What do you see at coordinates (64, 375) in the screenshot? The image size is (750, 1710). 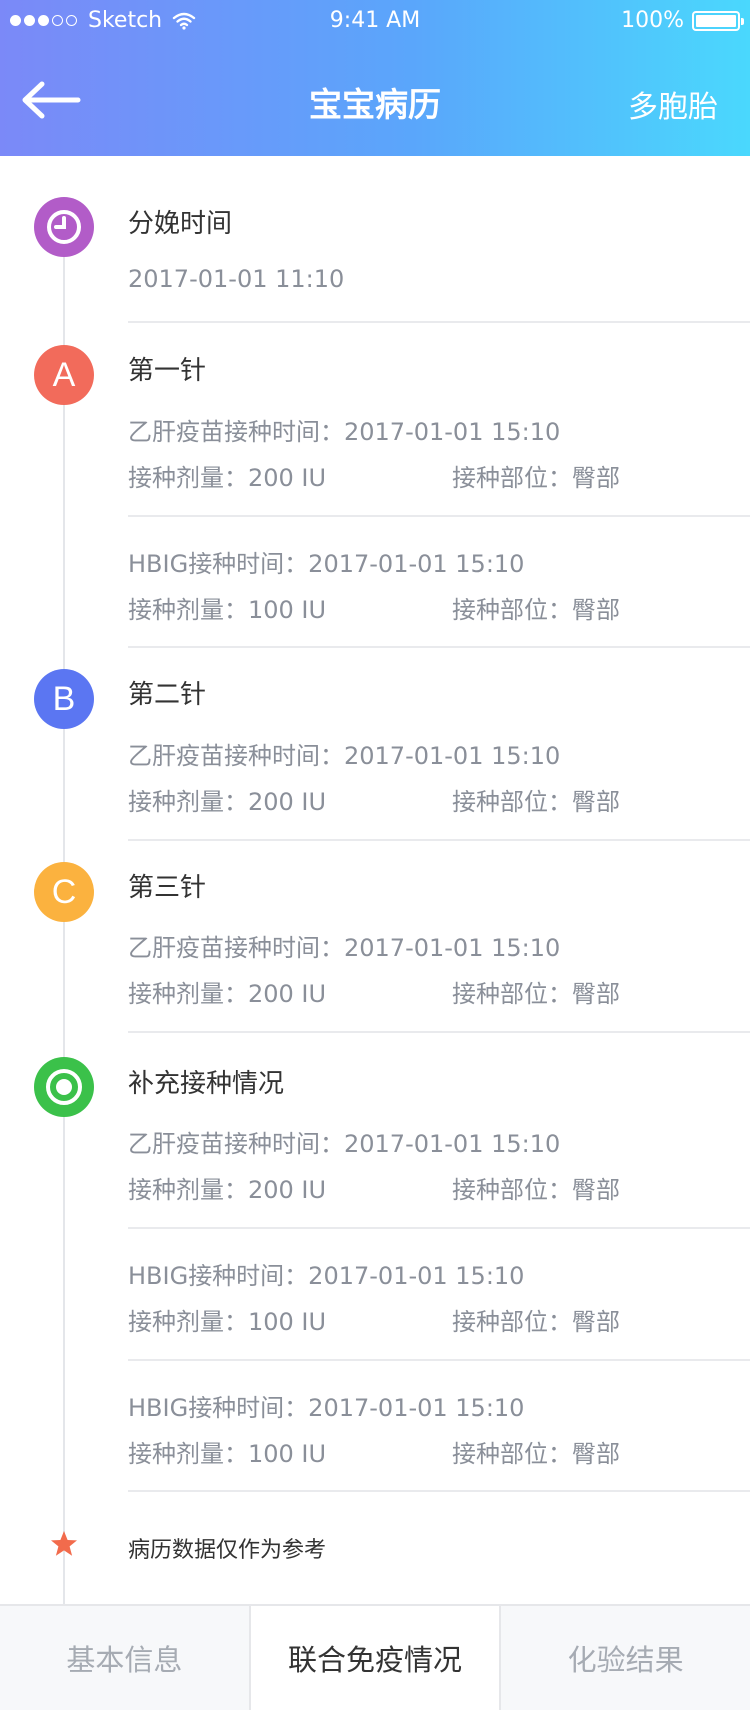 I see `dose-marker-a: A` at bounding box center [64, 375].